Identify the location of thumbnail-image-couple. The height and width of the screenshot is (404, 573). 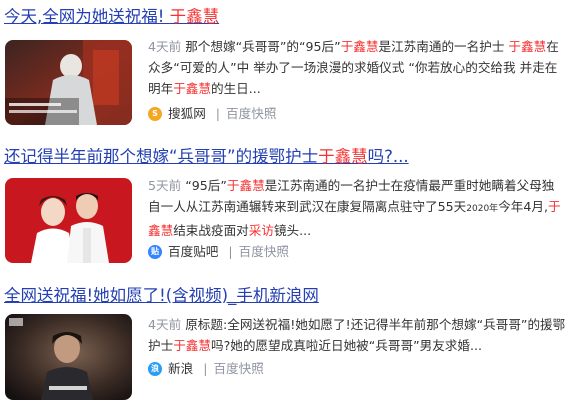
(68, 220).